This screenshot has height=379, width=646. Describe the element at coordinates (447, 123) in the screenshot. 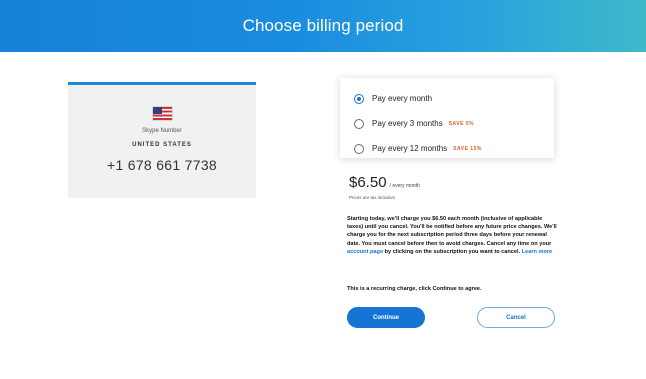

I see `option-3-months: Pay every 3 months SAVE 5%` at that location.